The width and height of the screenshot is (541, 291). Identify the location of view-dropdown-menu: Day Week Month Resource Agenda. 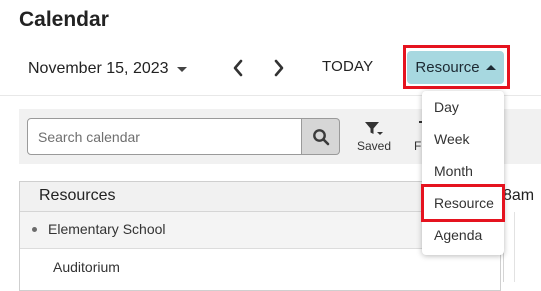
(463, 173).